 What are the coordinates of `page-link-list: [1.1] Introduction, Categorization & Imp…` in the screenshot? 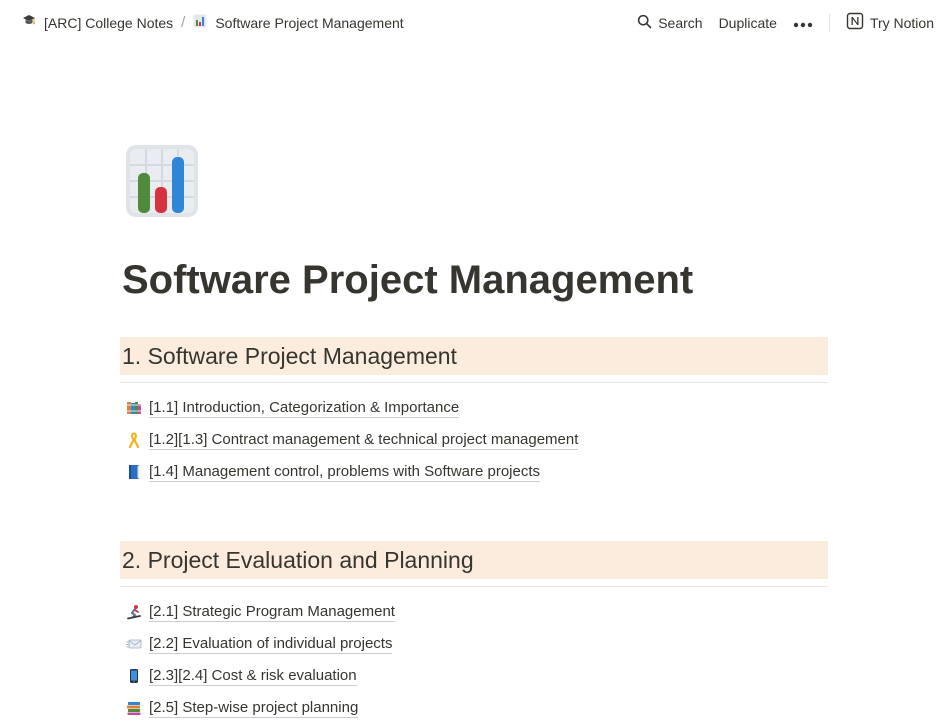 It's located at (474, 440).